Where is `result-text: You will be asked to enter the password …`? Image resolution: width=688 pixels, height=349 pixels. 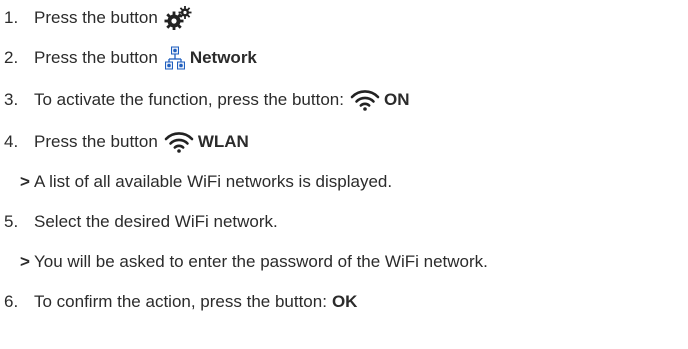 result-text: You will be asked to enter the password … is located at coordinates (261, 261).